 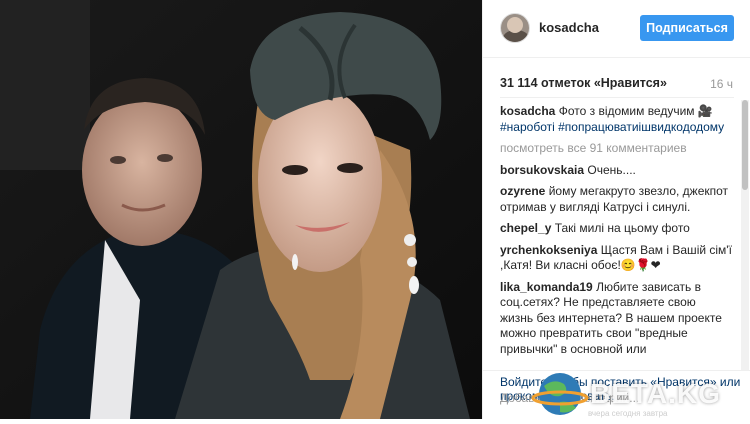 What do you see at coordinates (527, 111) in the screenshot?
I see `comment-username: kosadcha` at bounding box center [527, 111].